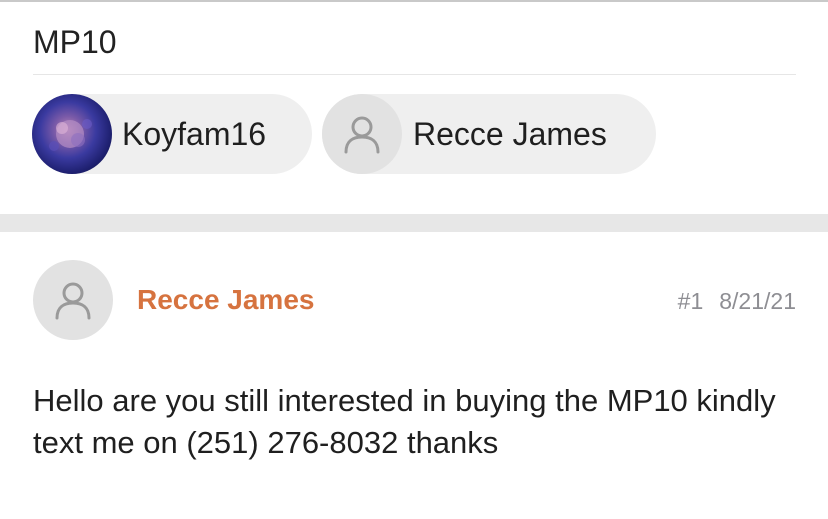  I want to click on message-author-avatar, so click(73, 300).